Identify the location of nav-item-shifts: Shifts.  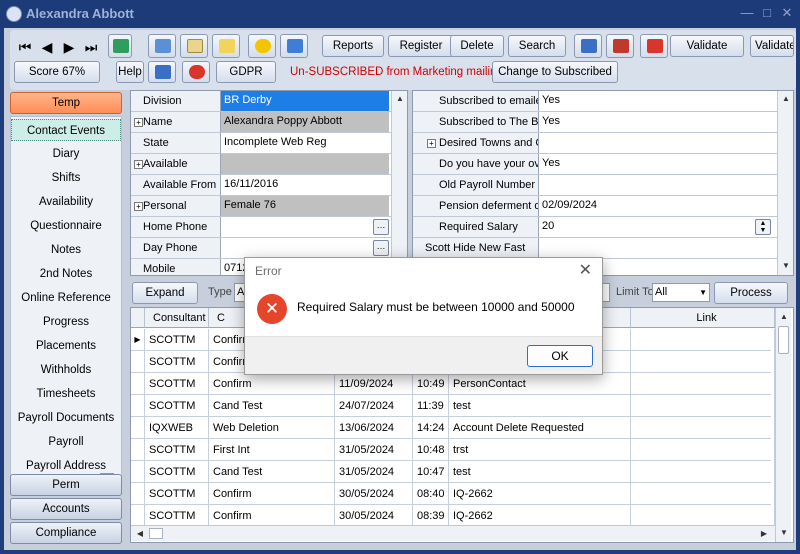
(66, 178).